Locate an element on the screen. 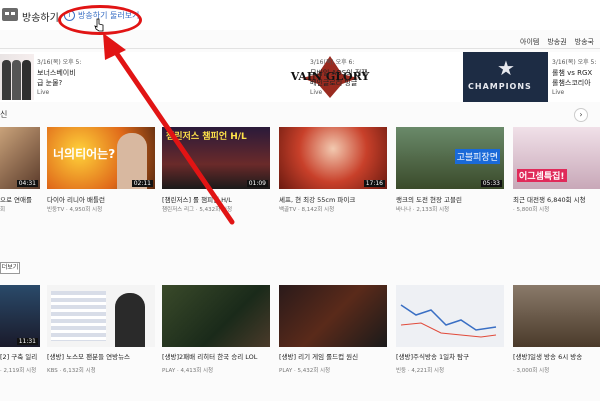  annotation-arrow is located at coordinates (169, 129).